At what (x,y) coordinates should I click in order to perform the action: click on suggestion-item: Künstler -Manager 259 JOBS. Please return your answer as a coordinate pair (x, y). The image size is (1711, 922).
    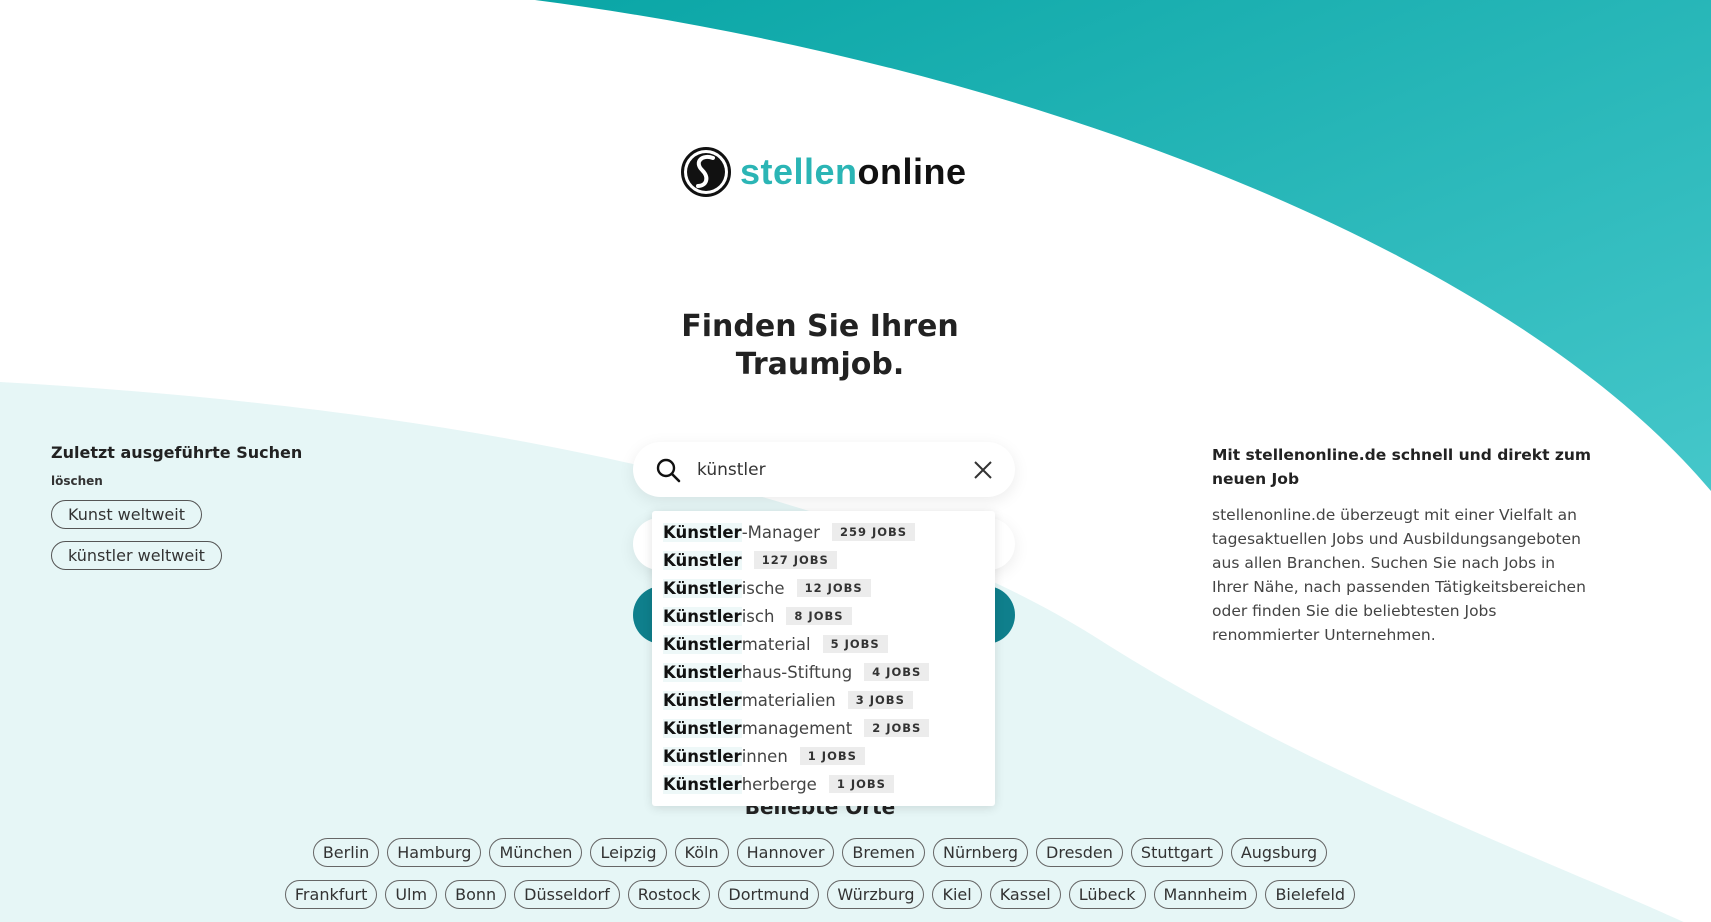
    Looking at the image, I should click on (823, 532).